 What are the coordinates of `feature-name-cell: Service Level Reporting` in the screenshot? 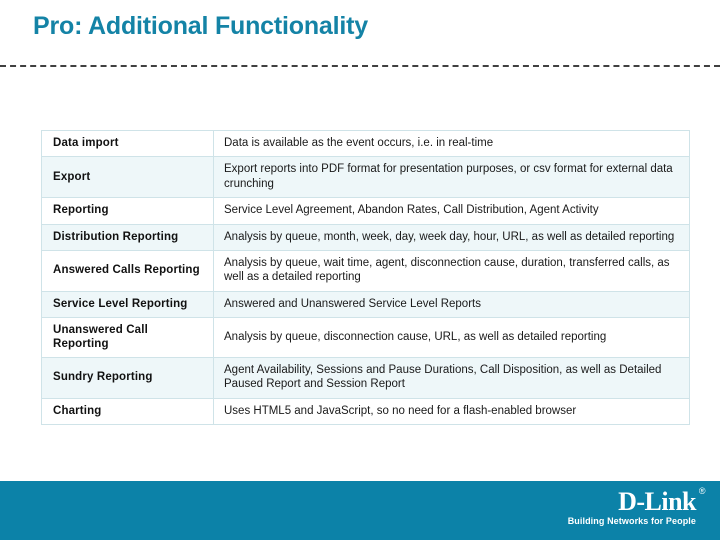 It's located at (127, 304).